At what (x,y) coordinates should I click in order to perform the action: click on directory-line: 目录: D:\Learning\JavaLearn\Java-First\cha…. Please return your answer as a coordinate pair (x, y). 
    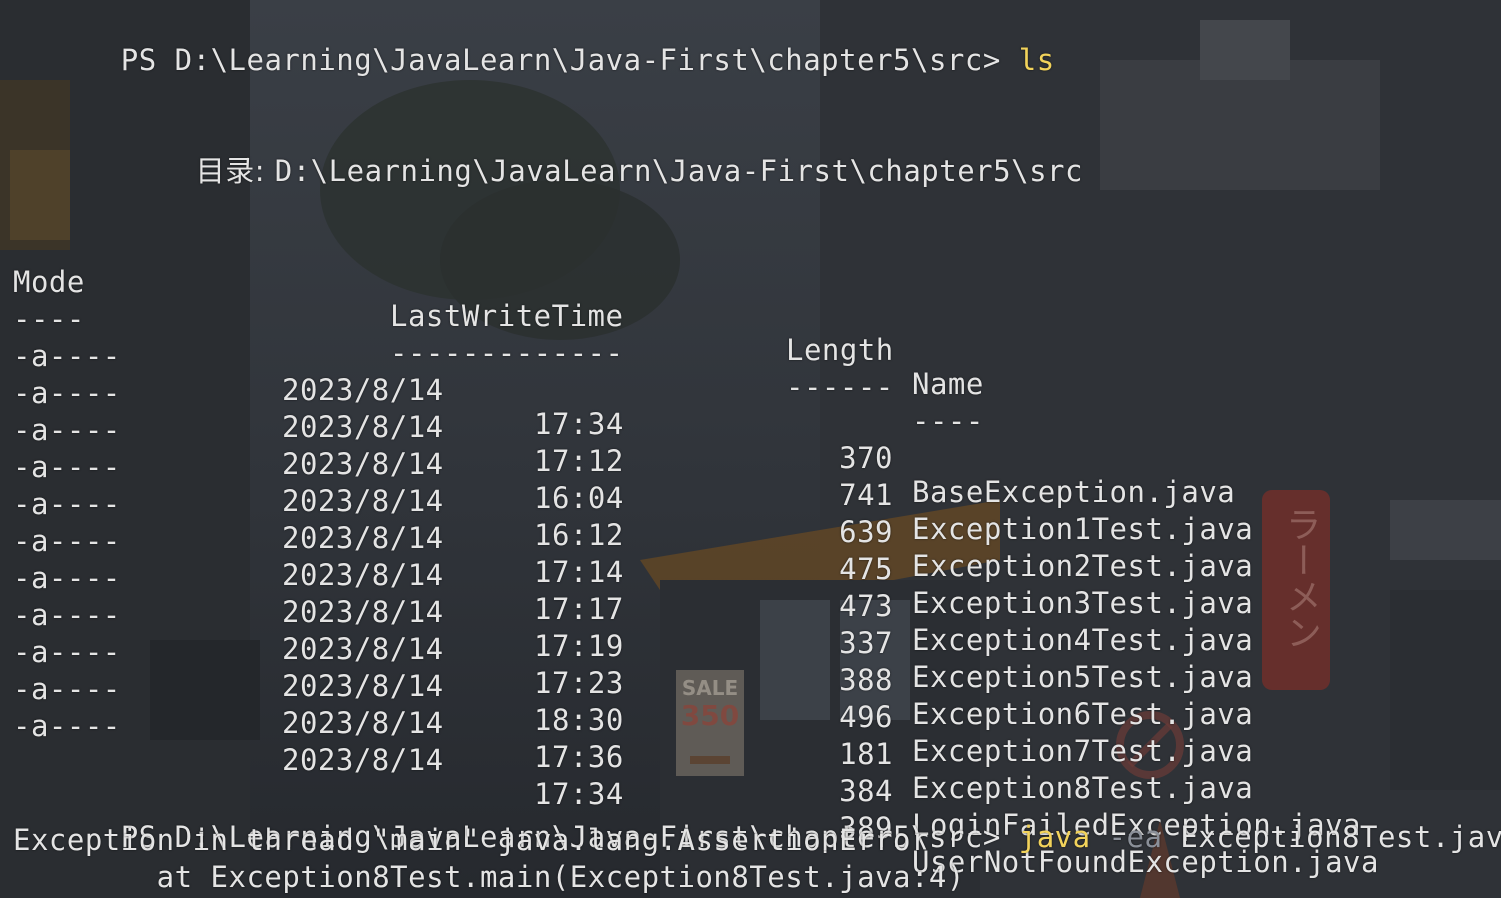
    Looking at the image, I should click on (585, 154).